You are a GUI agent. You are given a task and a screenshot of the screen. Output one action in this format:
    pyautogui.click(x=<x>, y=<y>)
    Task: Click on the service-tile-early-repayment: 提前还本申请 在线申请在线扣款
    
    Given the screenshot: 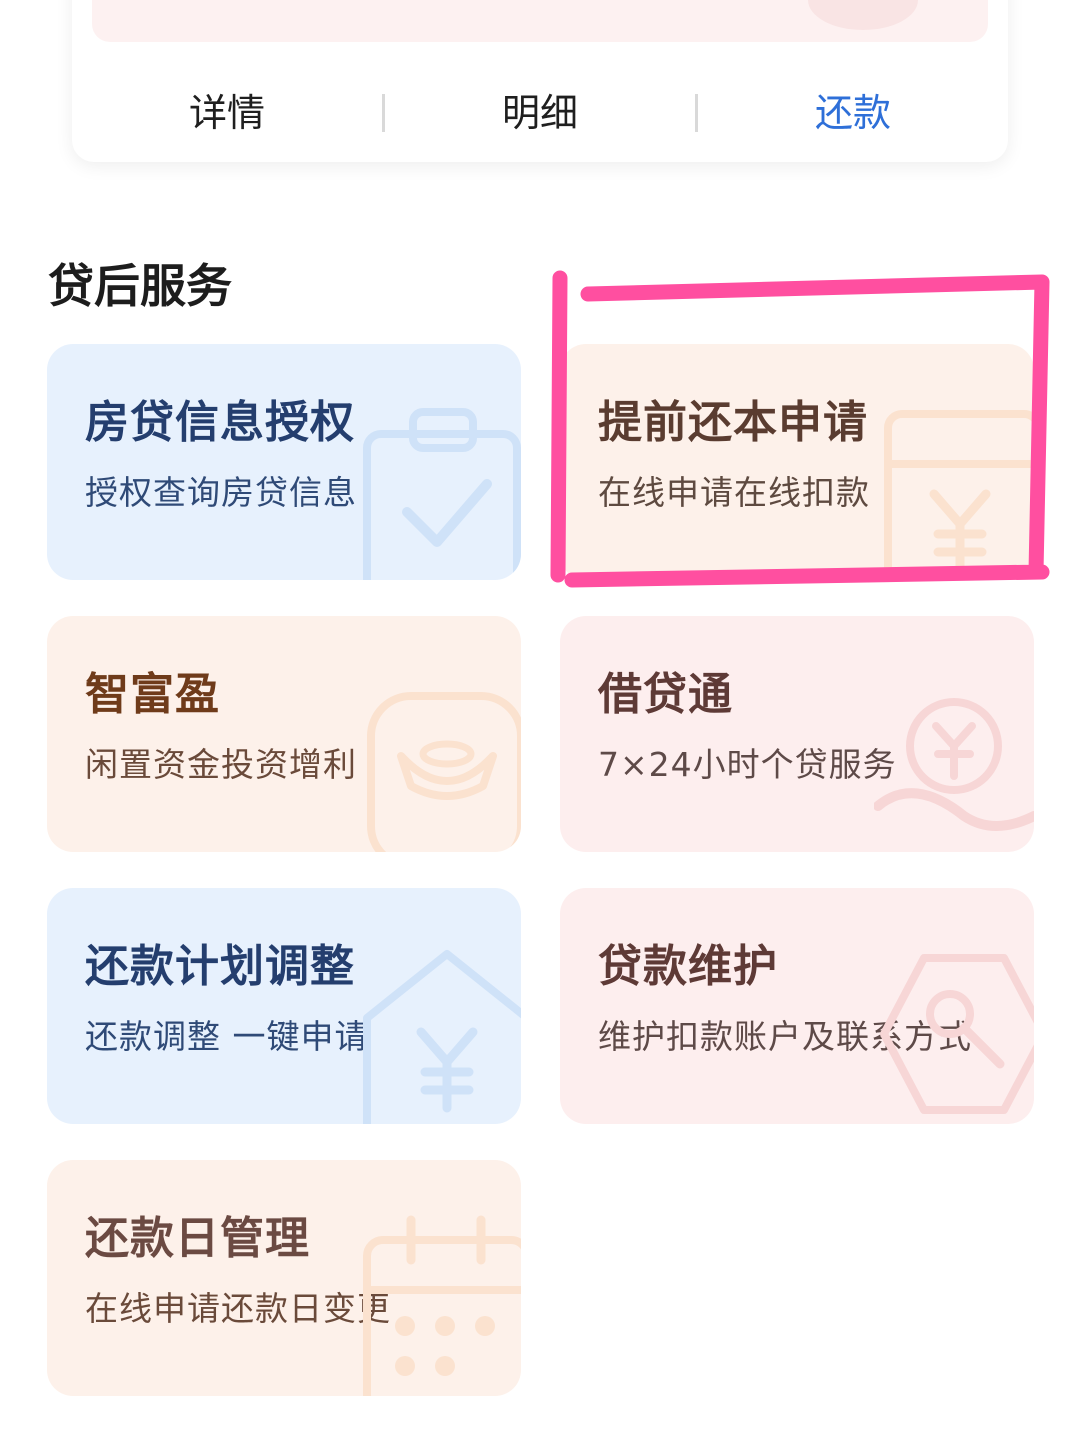 What is the action you would take?
    pyautogui.click(x=797, y=462)
    